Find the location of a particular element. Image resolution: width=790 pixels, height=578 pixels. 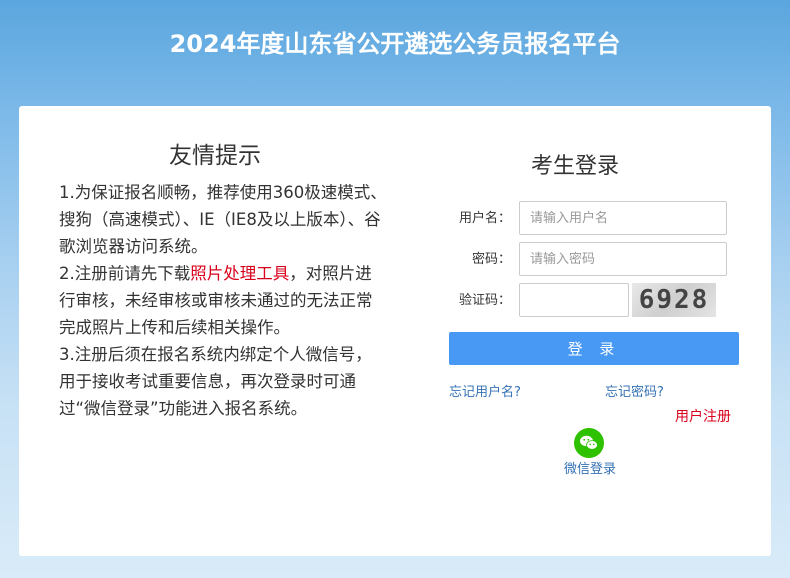

username-label: 用户名： is located at coordinates (484, 218).